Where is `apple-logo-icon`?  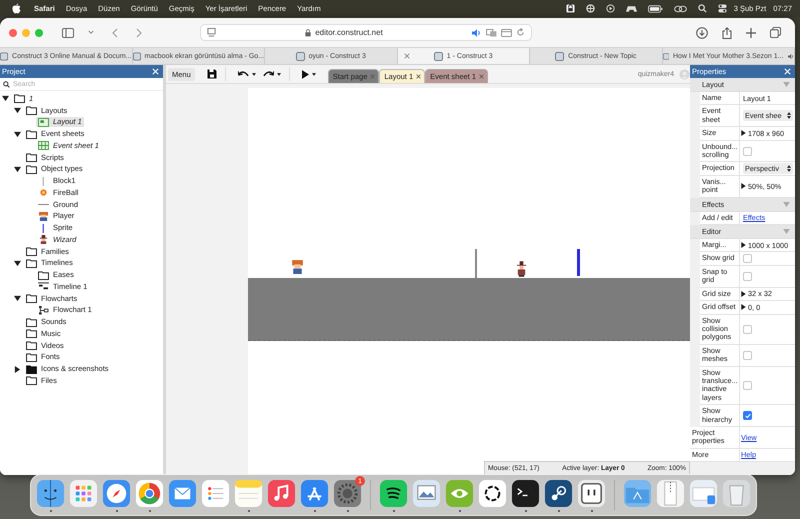
apple-logo-icon is located at coordinates (16, 8).